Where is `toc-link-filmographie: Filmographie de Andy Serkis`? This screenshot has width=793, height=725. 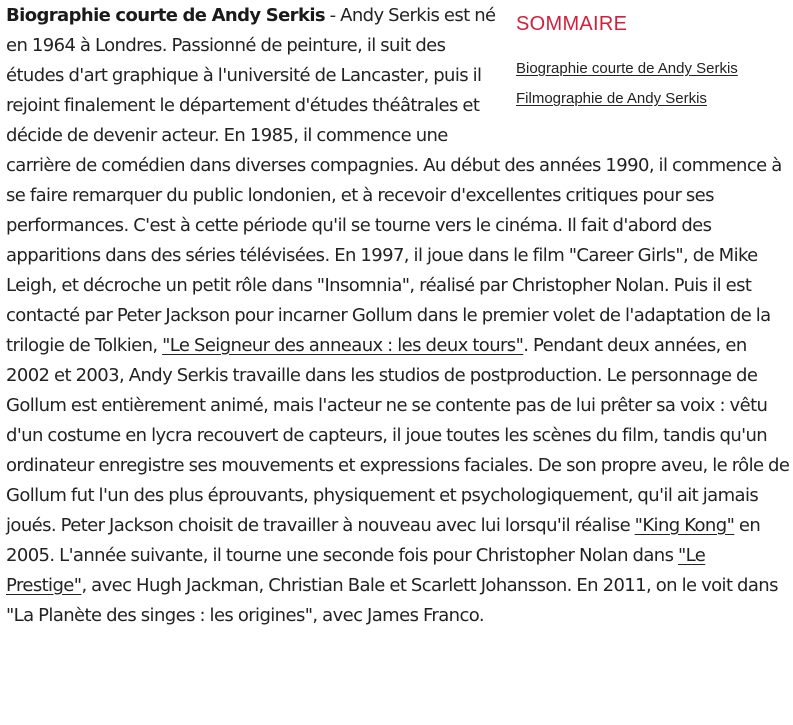 toc-link-filmographie: Filmographie de Andy Serkis is located at coordinates (611, 98).